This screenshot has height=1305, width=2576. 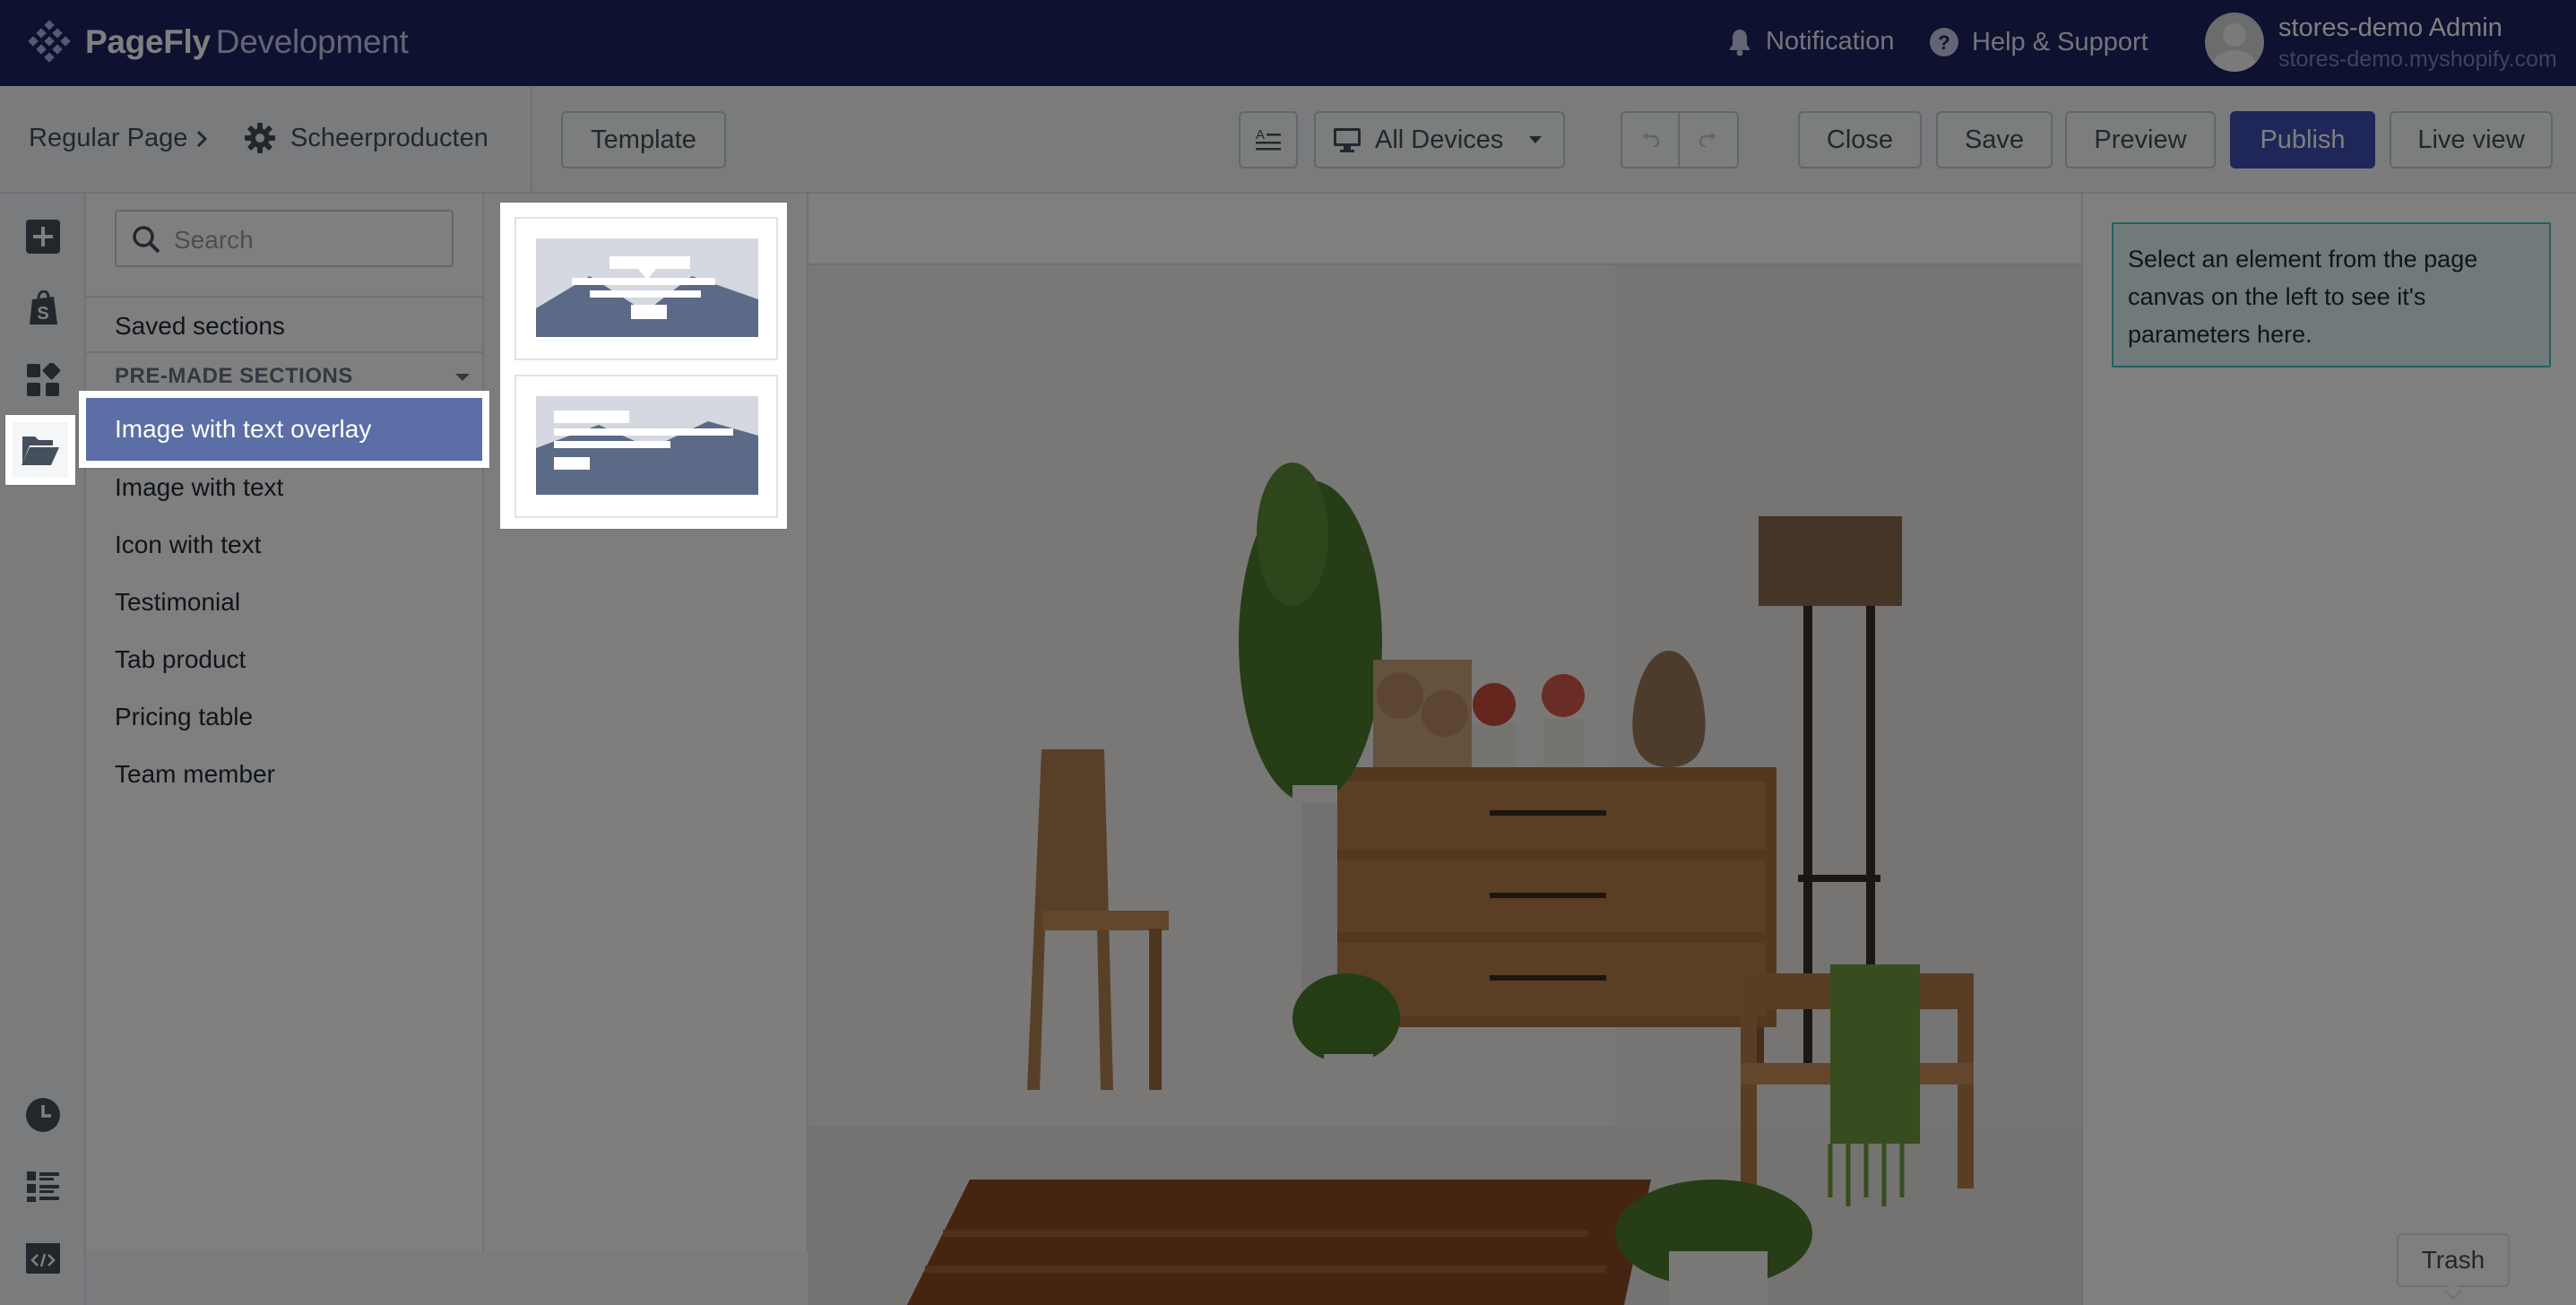 I want to click on save-button: Save, so click(x=1994, y=140).